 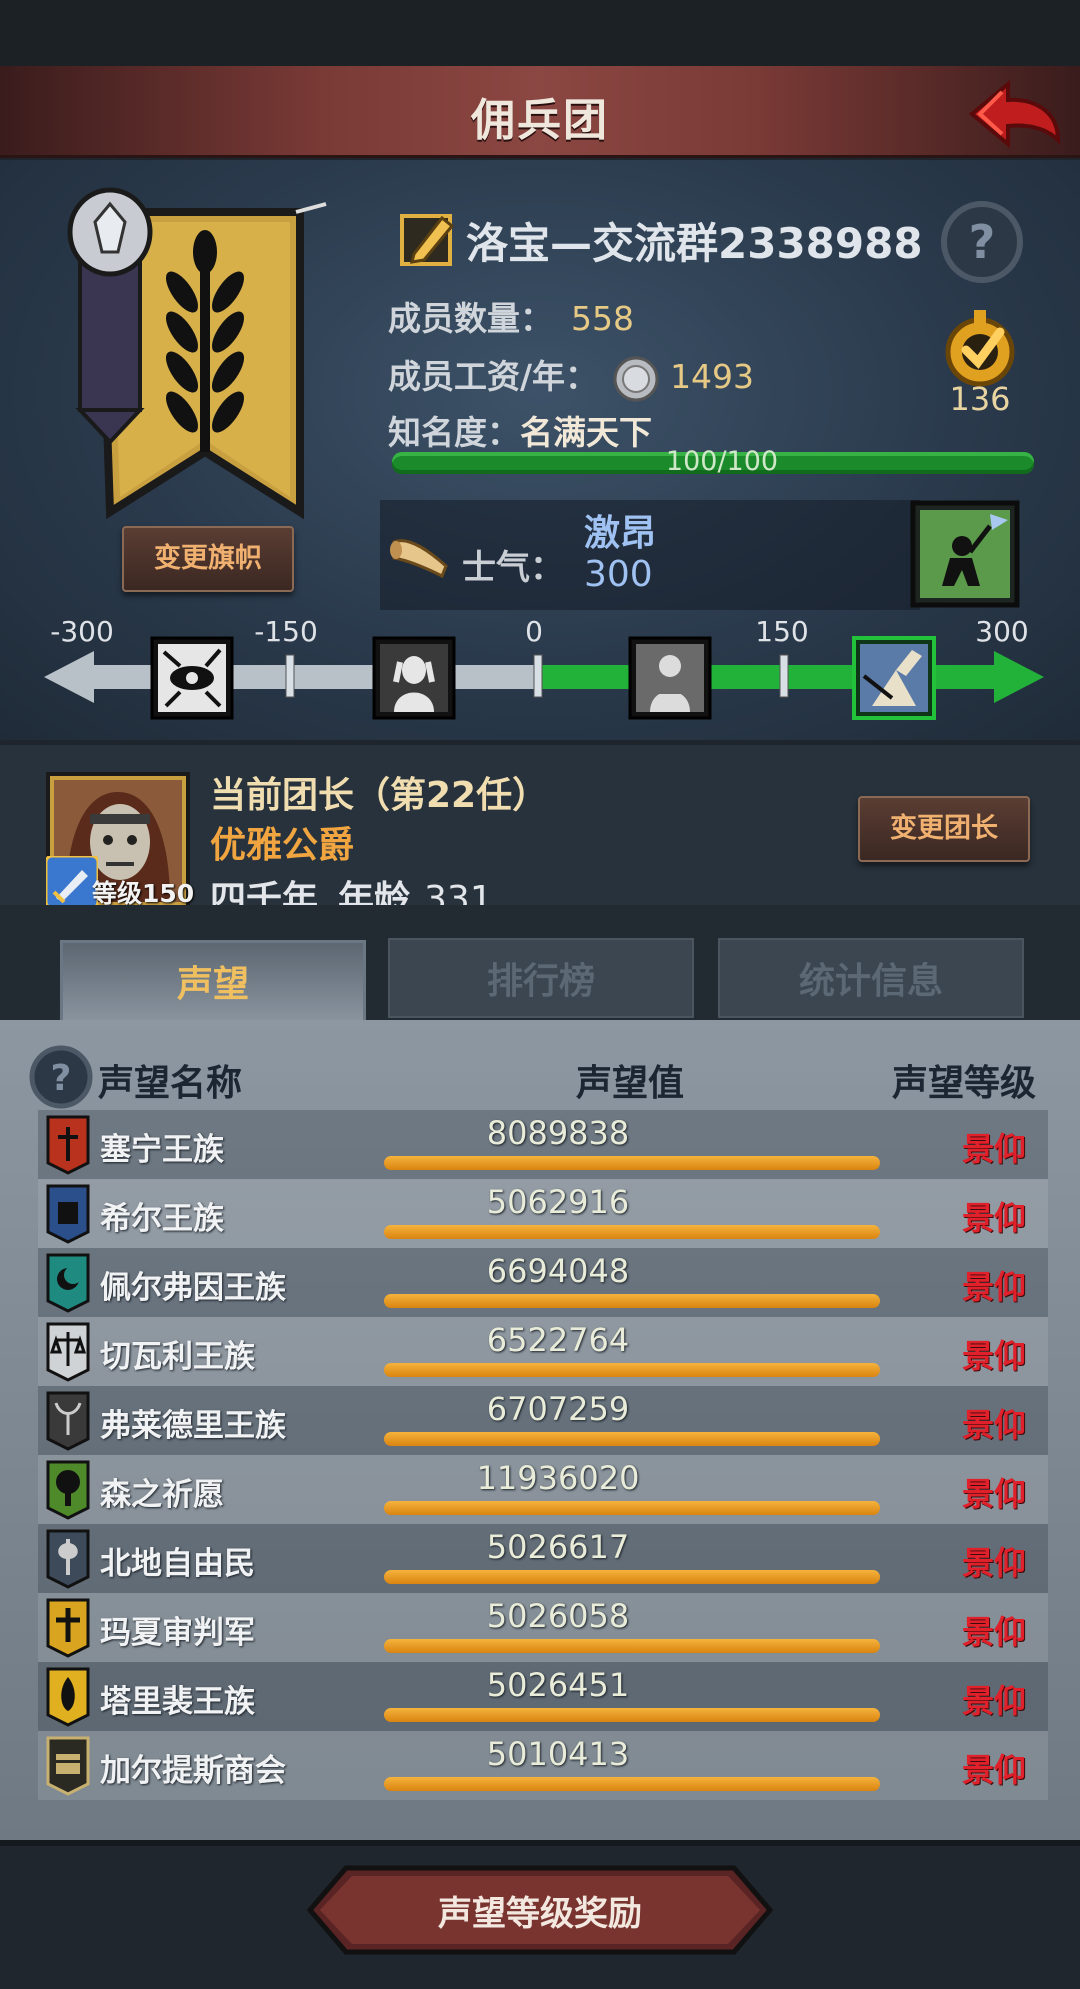 I want to click on morale-effect-icon, so click(x=965, y=554).